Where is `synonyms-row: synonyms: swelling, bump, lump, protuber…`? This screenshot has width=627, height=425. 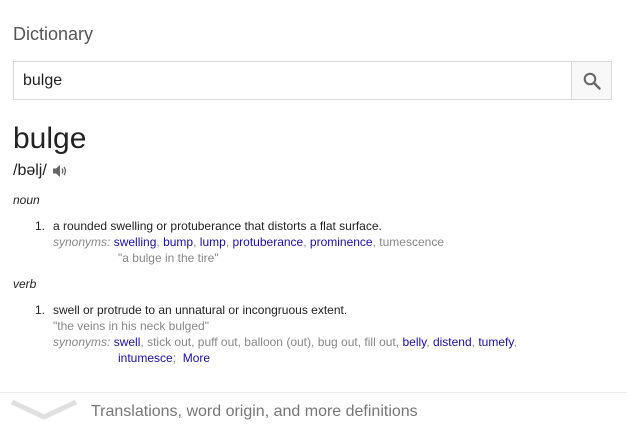
synonyms-row: synonyms: swelling, bump, lump, protuber… is located at coordinates (323, 242).